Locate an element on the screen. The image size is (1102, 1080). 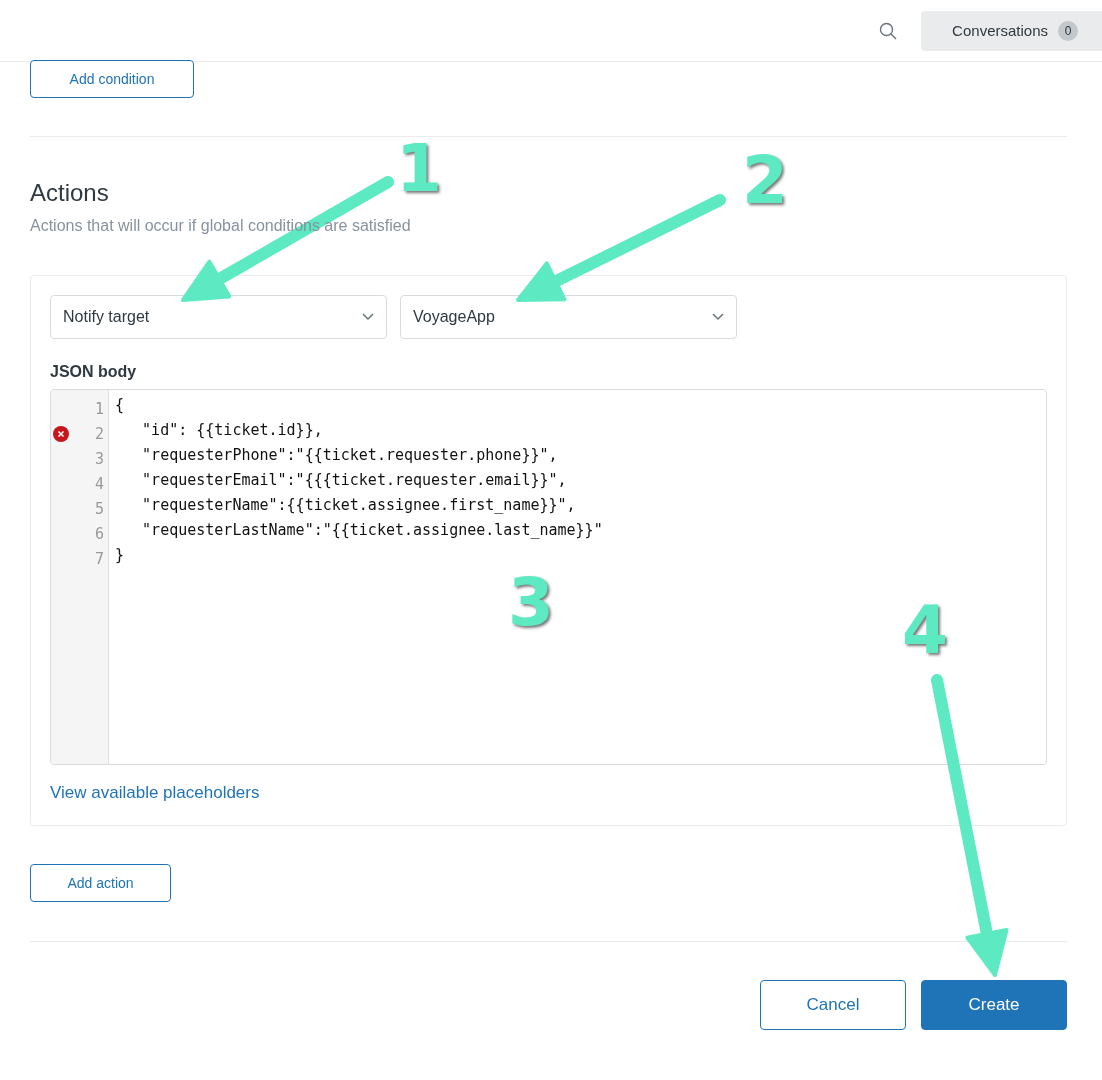
annotation-number: 4 is located at coordinates (925, 631).